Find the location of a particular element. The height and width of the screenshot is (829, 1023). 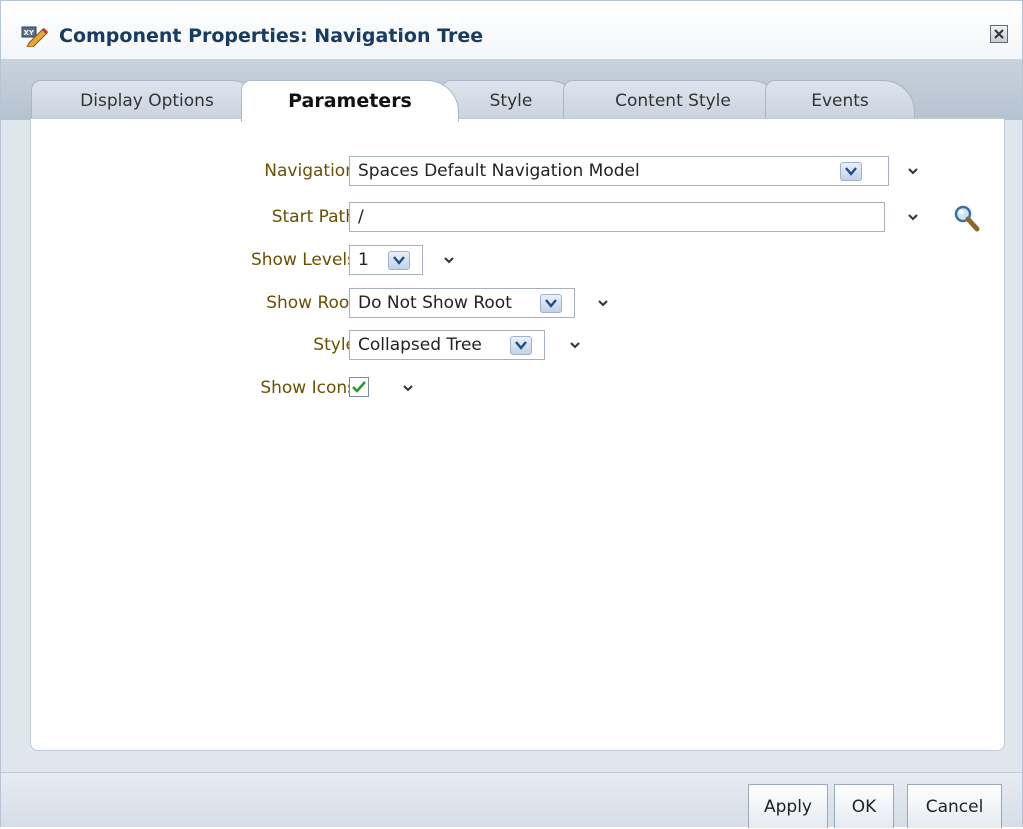

dialog-title: Component Properties: Navigation Tree is located at coordinates (271, 36).